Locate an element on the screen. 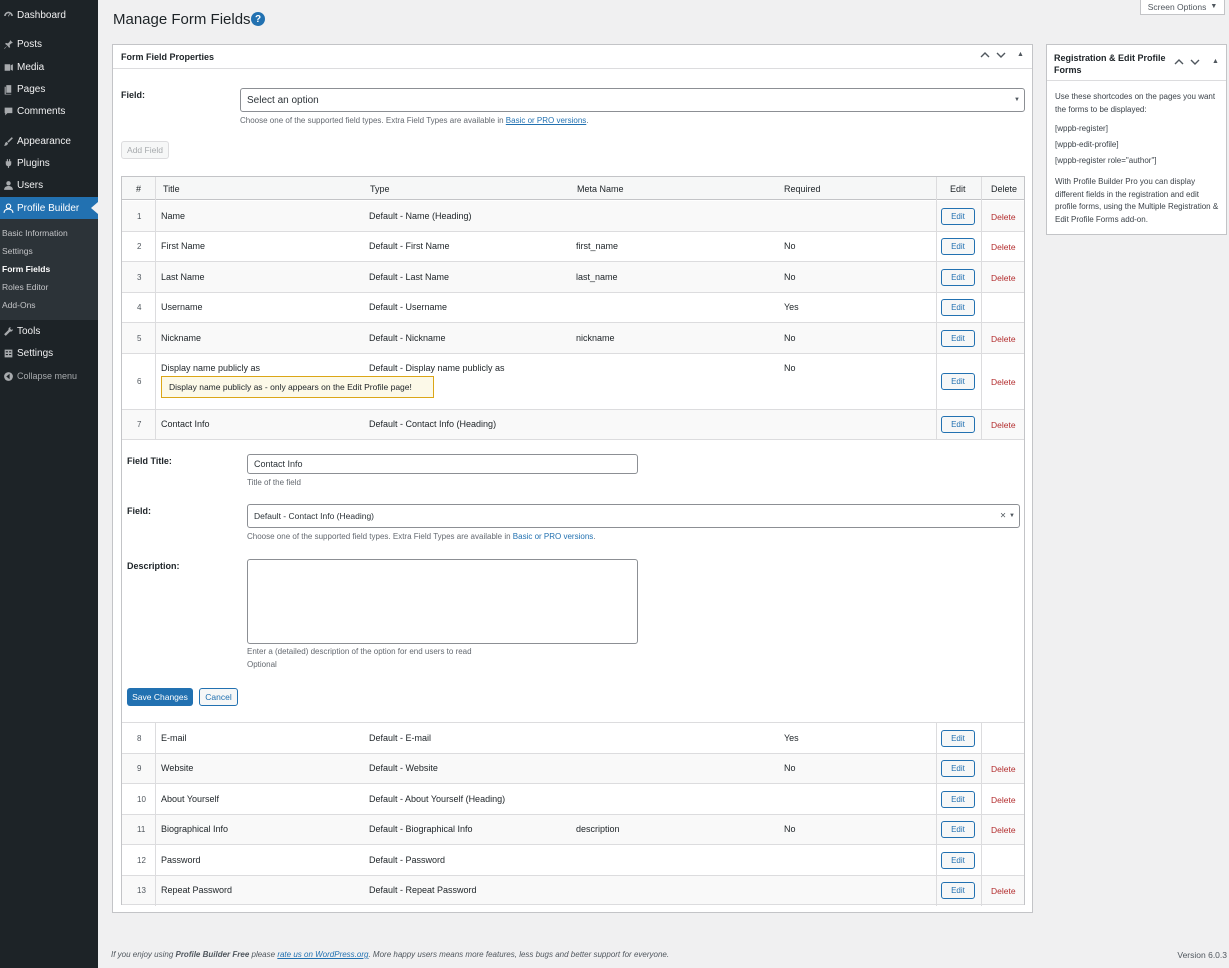  menu-pages: Pages is located at coordinates (49, 89).